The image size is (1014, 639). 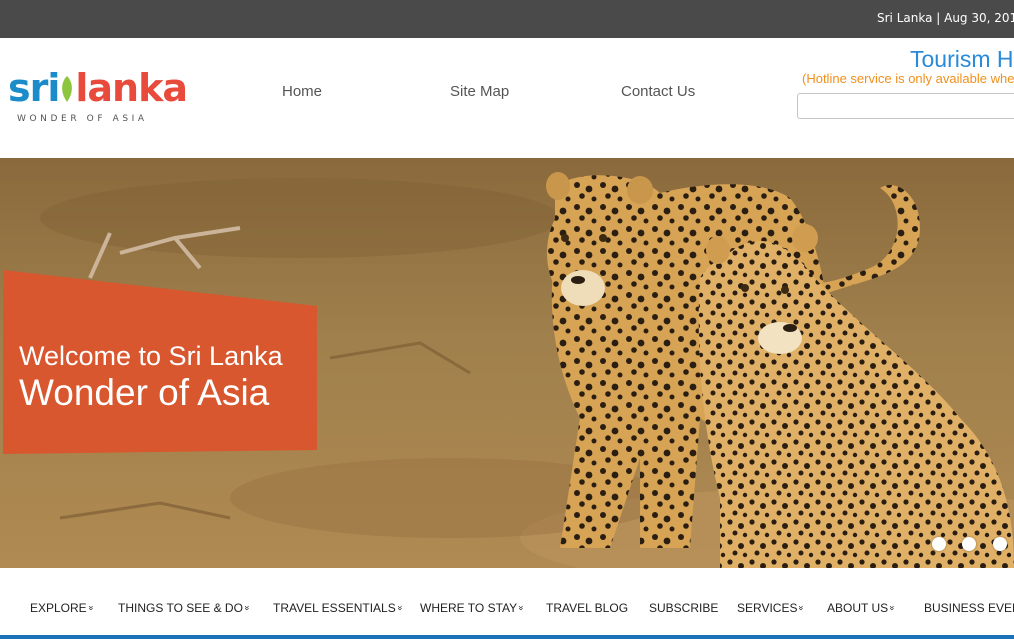 I want to click on menu-where-to-stay: WHERE TO STAY», so click(x=473, y=608).